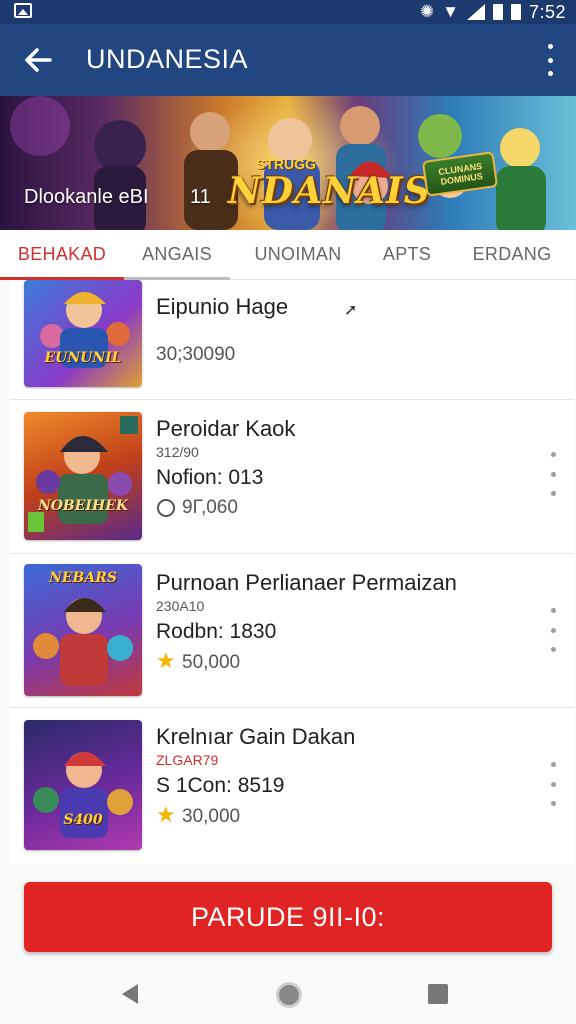 The width and height of the screenshot is (576, 1024). I want to click on game-detail: Nofion: 013, so click(210, 477).